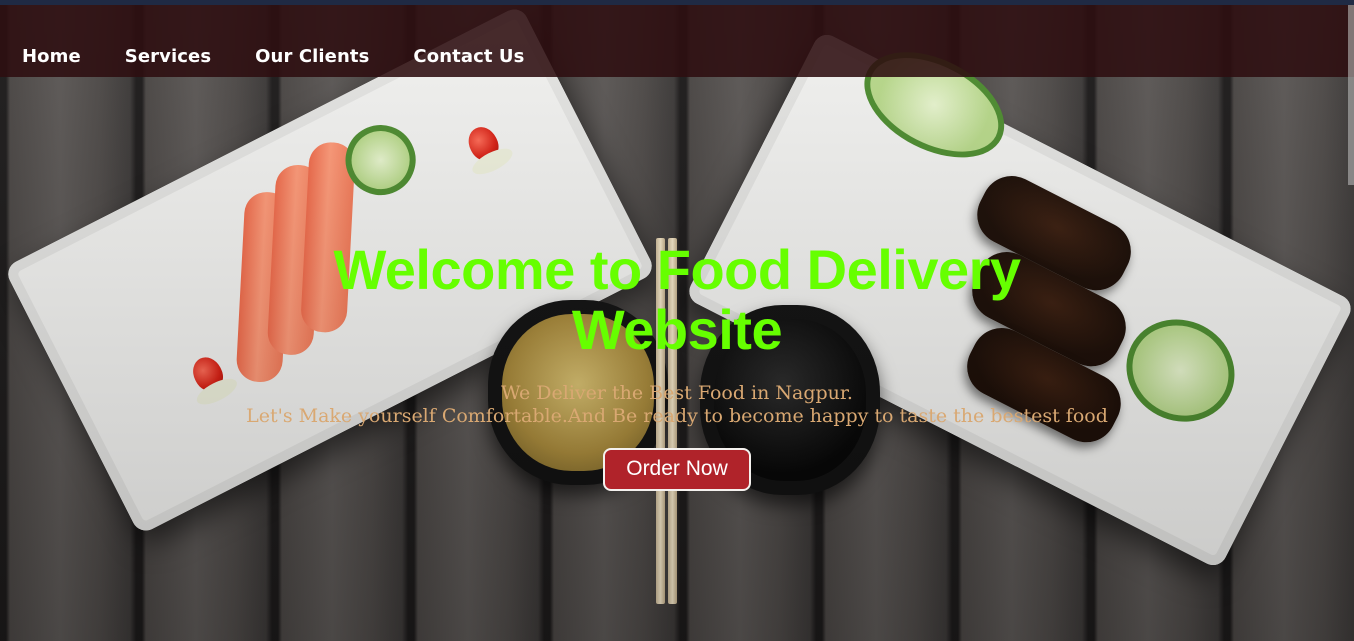  What do you see at coordinates (468, 56) in the screenshot?
I see `nav-item-contact-us: Contact Us` at bounding box center [468, 56].